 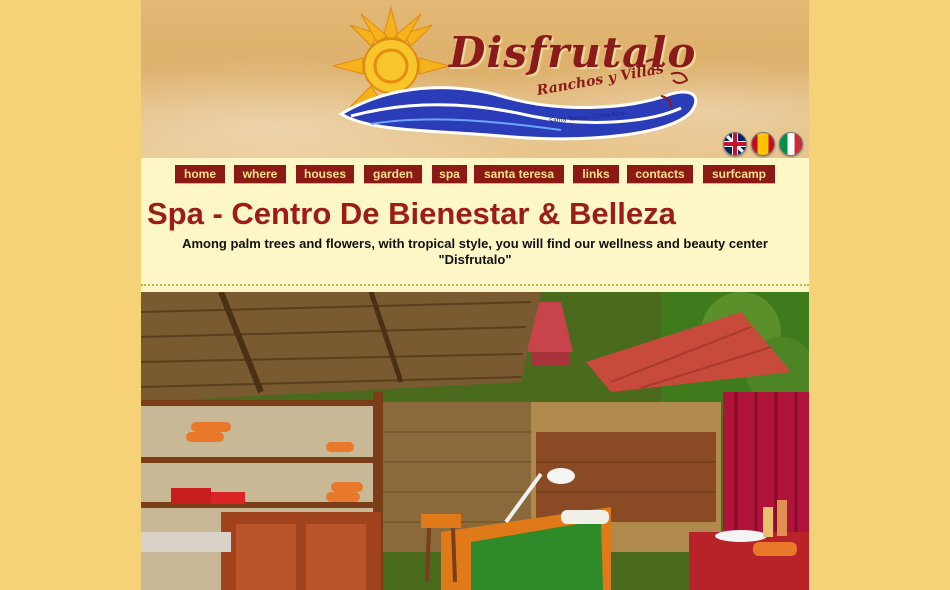 What do you see at coordinates (739, 174) in the screenshot?
I see `nav-surfcamp: surfcamp` at bounding box center [739, 174].